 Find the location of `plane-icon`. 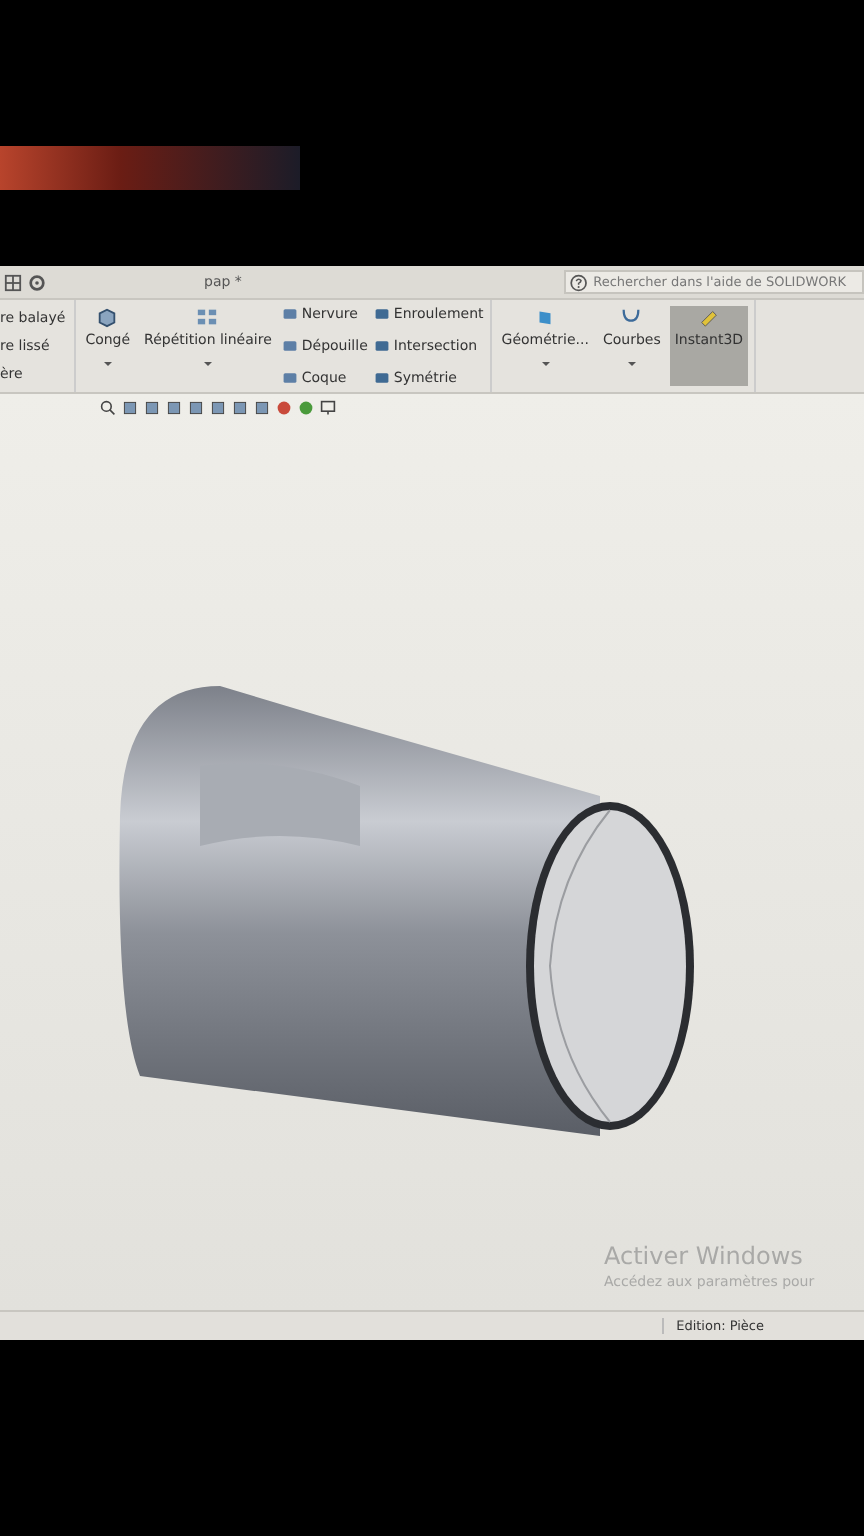

plane-icon is located at coordinates (545, 317).